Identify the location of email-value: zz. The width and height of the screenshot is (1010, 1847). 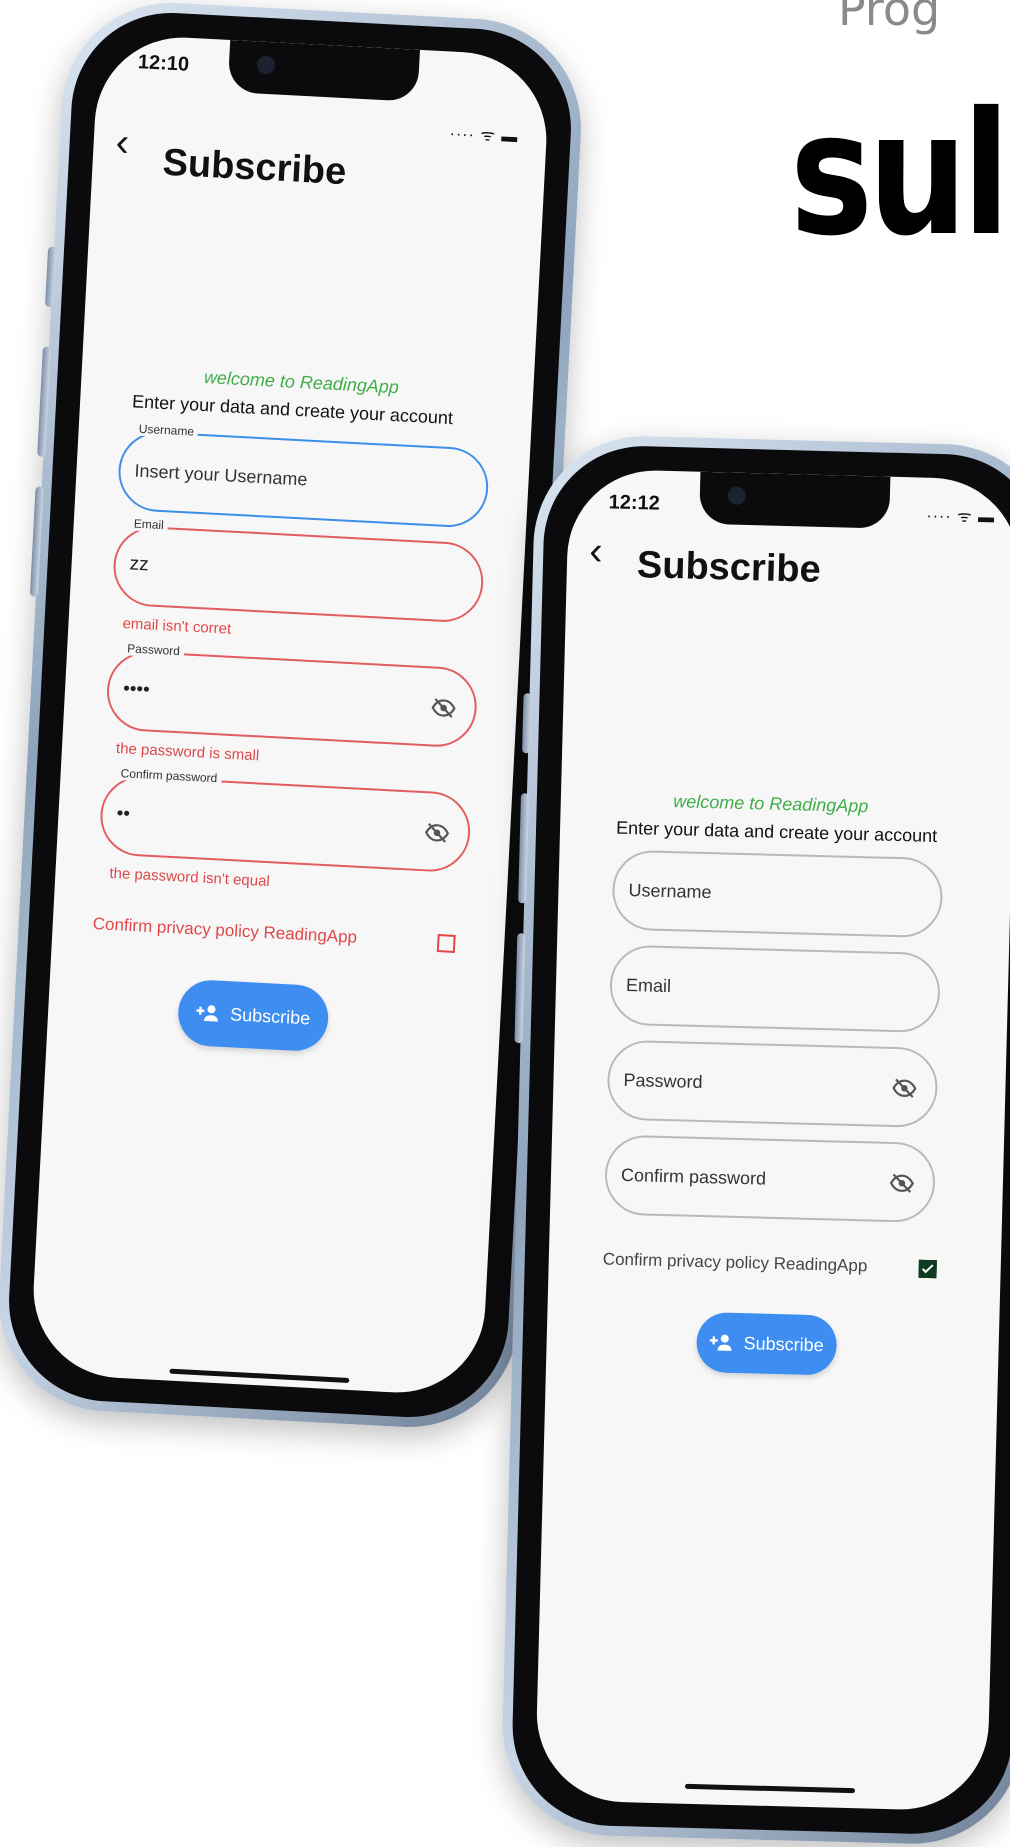
(139, 564).